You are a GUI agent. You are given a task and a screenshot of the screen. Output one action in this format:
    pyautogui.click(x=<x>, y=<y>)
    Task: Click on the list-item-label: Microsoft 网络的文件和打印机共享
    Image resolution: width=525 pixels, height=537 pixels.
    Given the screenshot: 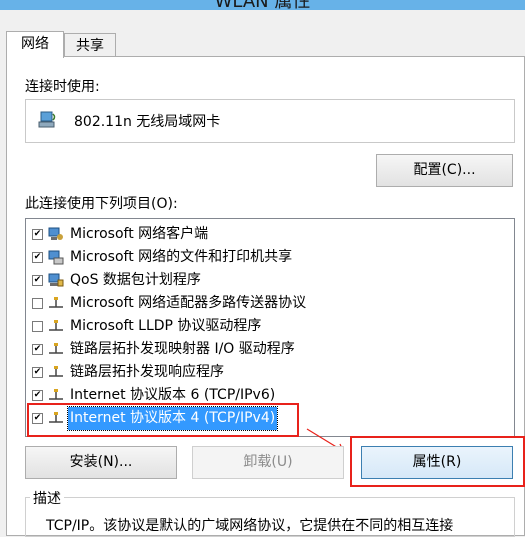 What is the action you would take?
    pyautogui.click(x=181, y=257)
    